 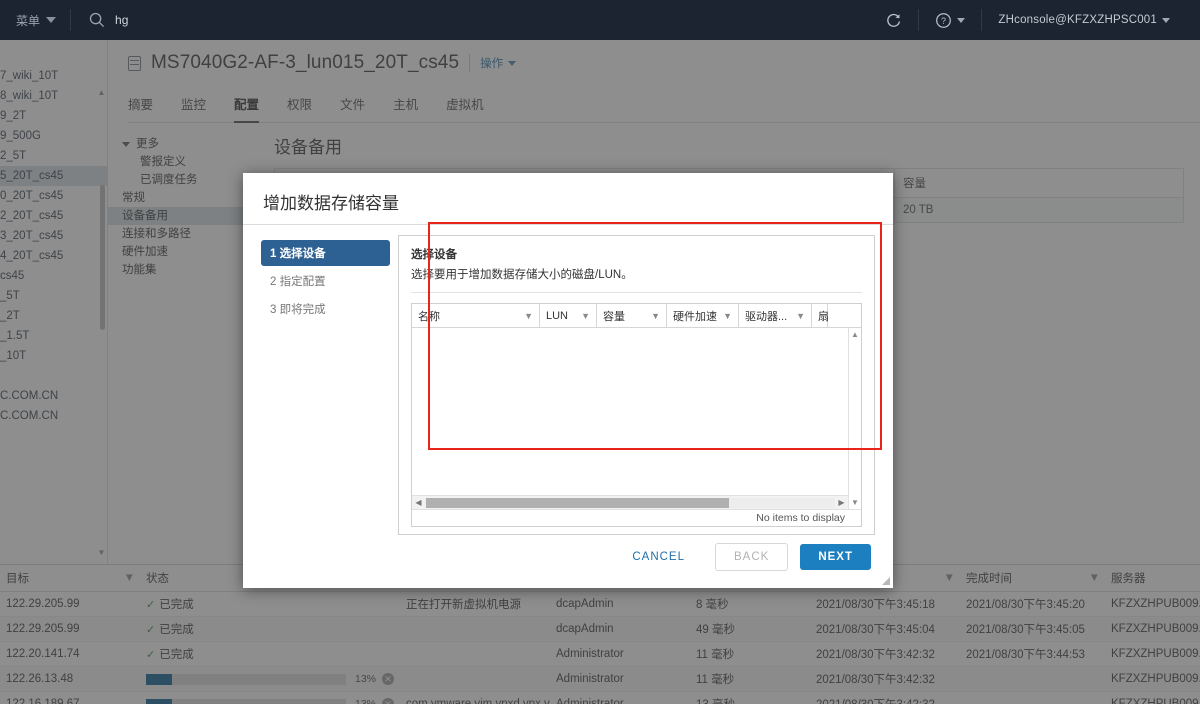 I want to click on grid-column-header: 驱动器... ▼, so click(x=775, y=315).